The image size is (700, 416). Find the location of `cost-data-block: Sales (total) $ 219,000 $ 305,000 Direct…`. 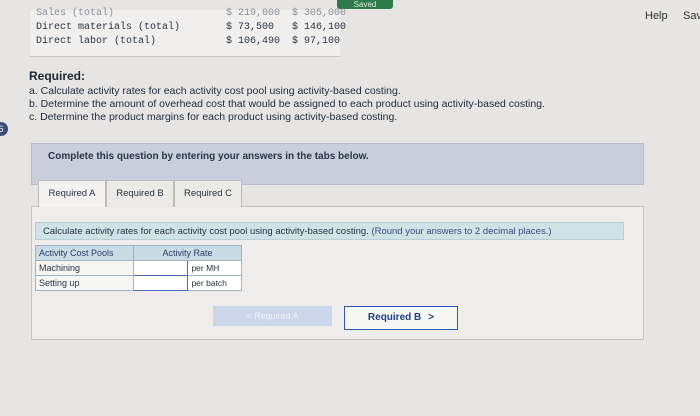

cost-data-block: Sales (total) $ 219,000 $ 305,000 Direct… is located at coordinates (188, 32).